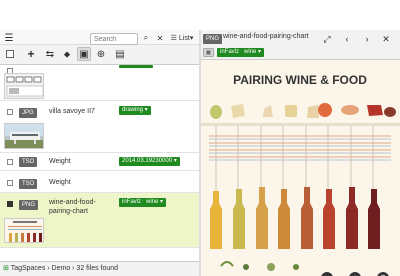 Image resolution: width=400 pixels, height=276 pixels. Describe the element at coordinates (120, 54) in the screenshot. I see `sort-icon: ▤` at that location.